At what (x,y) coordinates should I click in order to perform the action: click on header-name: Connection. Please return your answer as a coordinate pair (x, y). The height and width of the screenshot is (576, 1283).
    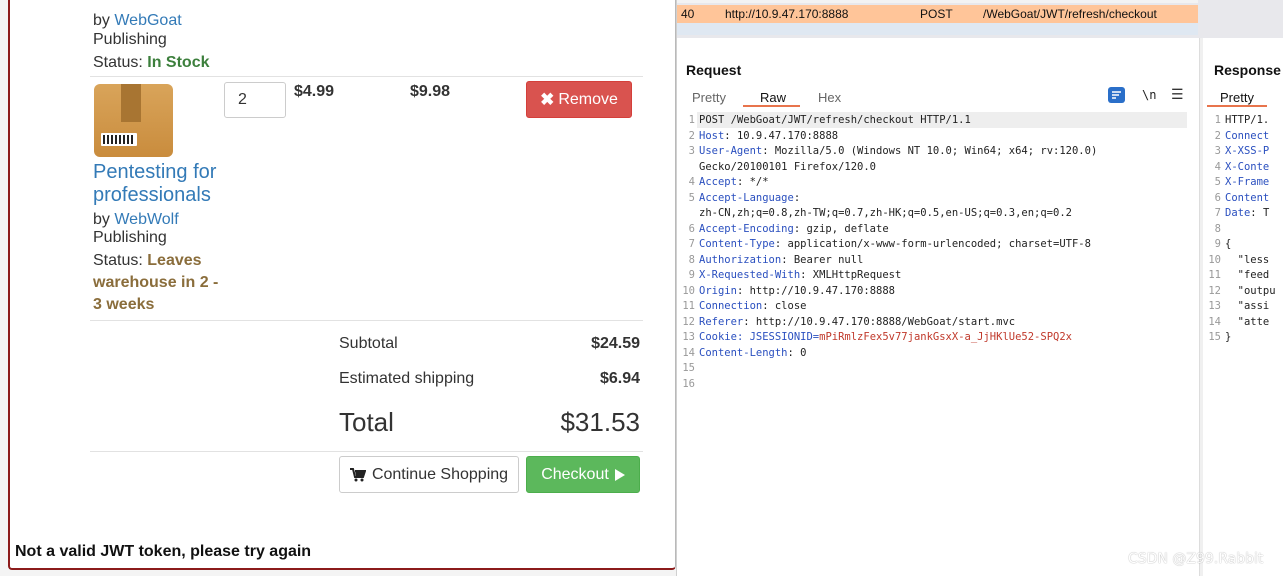
    Looking at the image, I should click on (731, 306).